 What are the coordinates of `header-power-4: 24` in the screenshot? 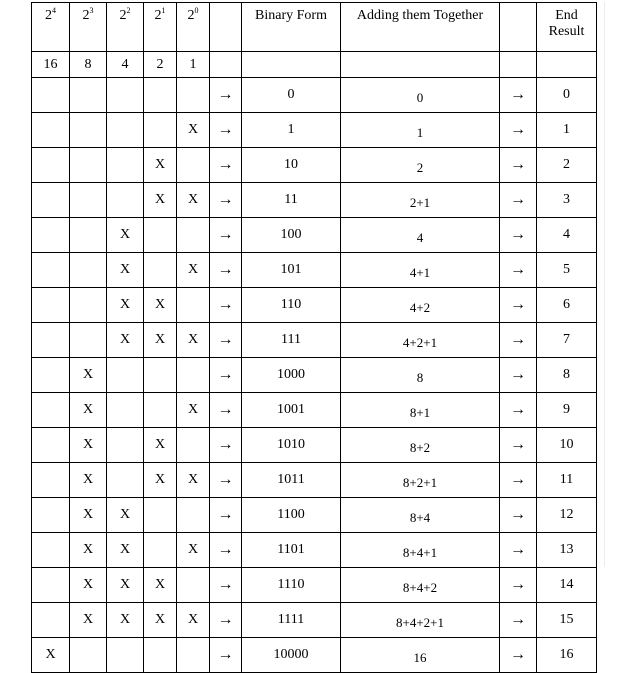 It's located at (50, 27).